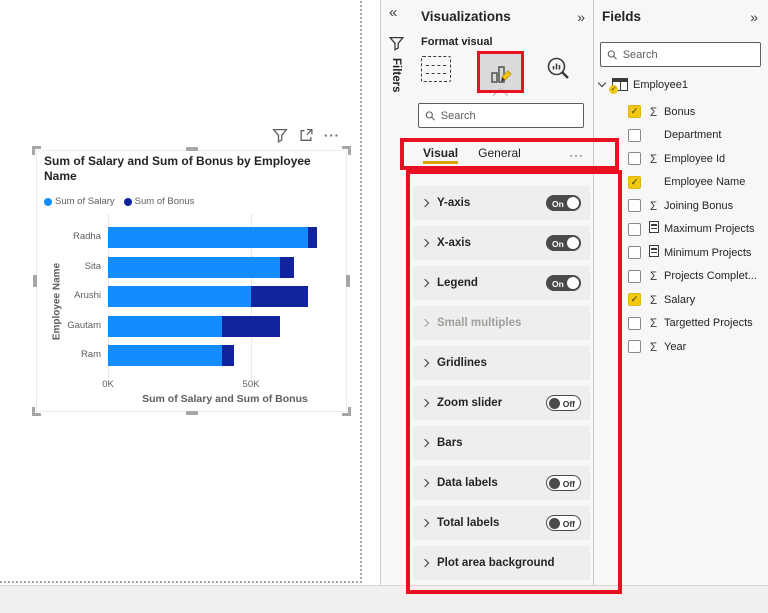 The image size is (768, 613). I want to click on sigma-icon: Σ, so click(653, 300).